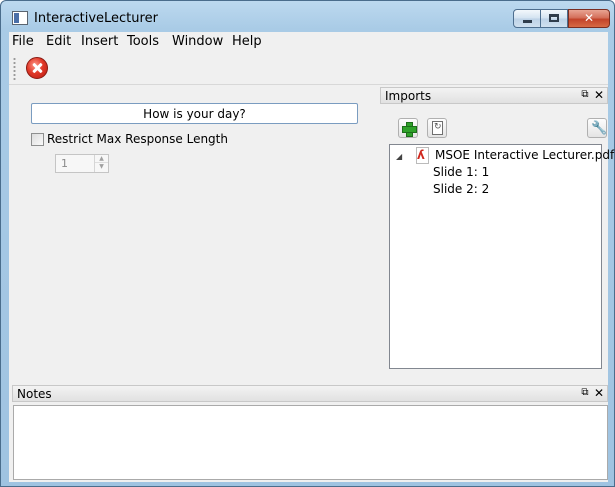  Describe the element at coordinates (422, 155) in the screenshot. I see `pdf-icon` at that location.